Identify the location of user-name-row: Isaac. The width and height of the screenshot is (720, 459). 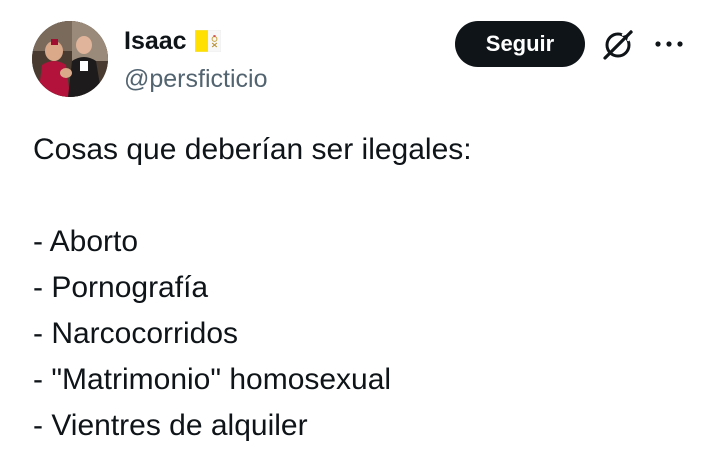
(172, 41).